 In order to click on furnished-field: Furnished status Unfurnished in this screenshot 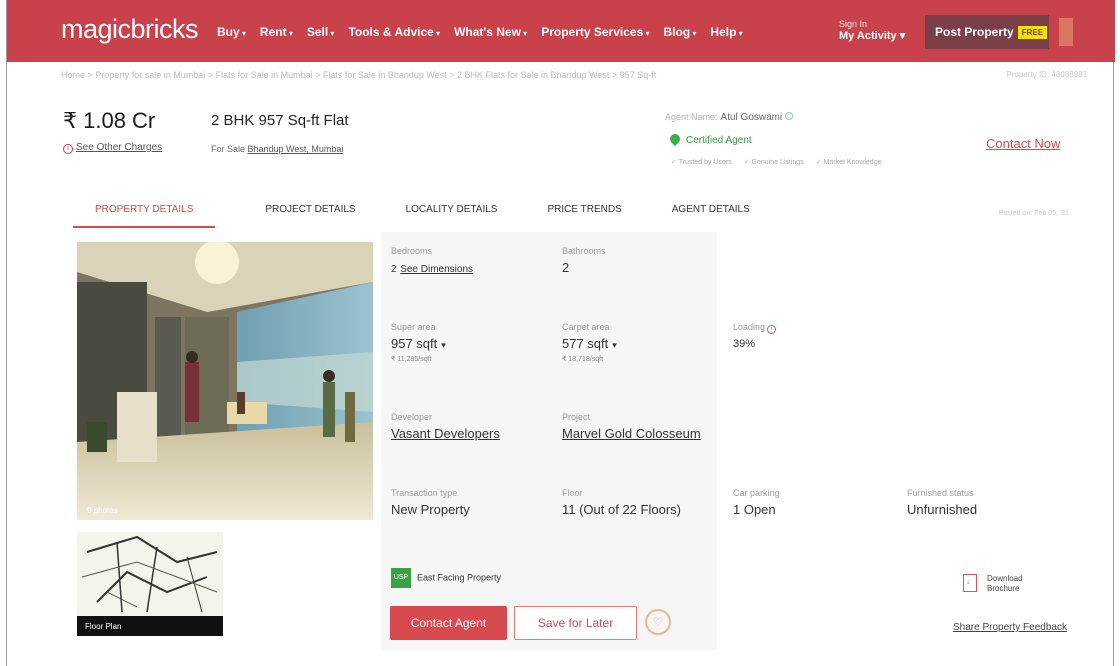, I will do `click(942, 502)`.